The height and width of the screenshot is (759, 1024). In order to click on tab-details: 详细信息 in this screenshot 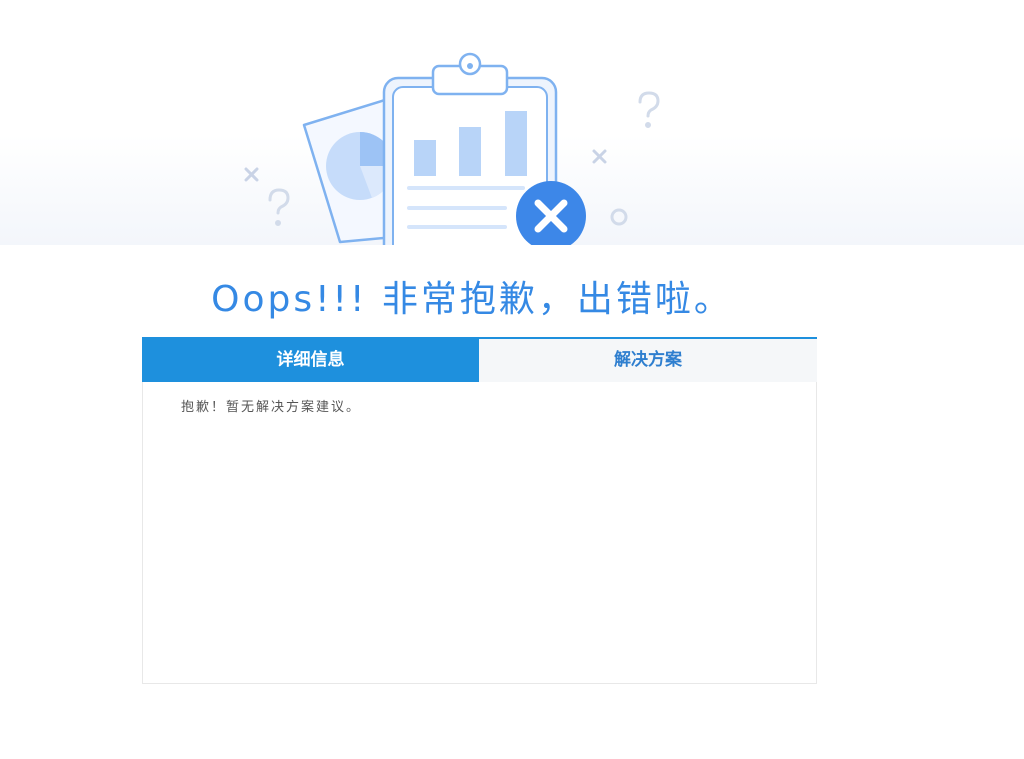, I will do `click(310, 360)`.